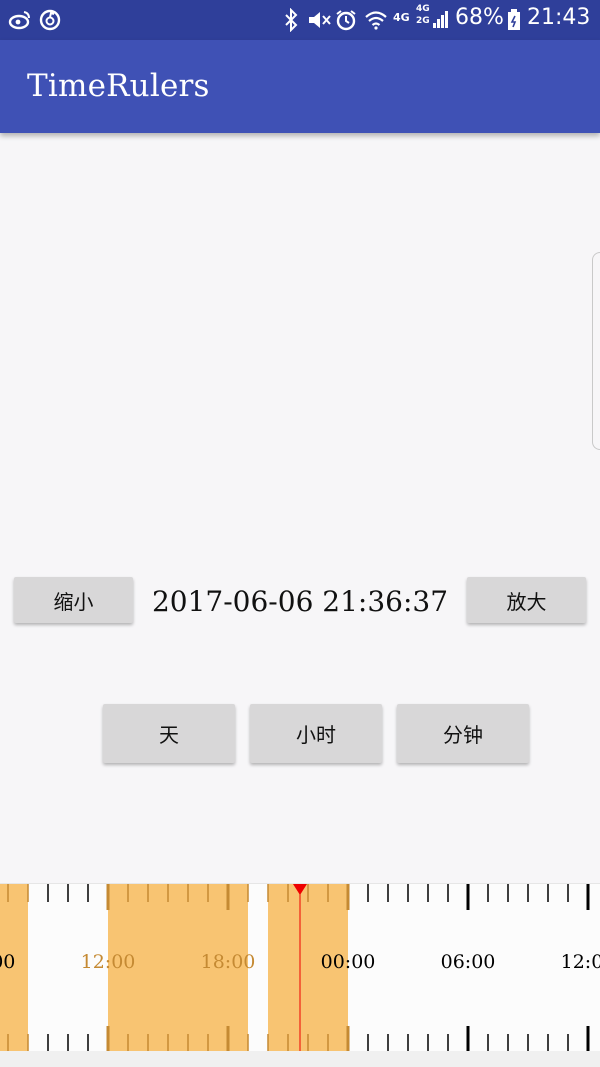  Describe the element at coordinates (441, 21) in the screenshot. I see `signal-icon` at that location.